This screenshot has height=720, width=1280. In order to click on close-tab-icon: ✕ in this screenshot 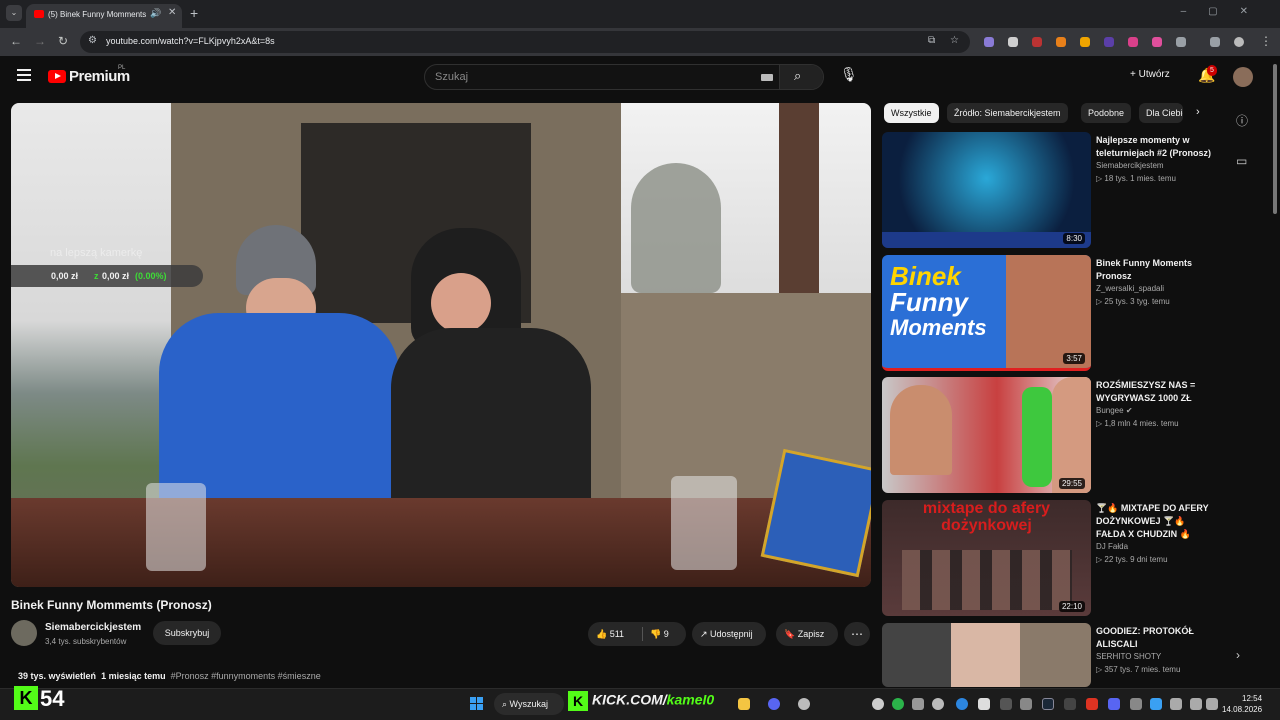, I will do `click(172, 12)`.